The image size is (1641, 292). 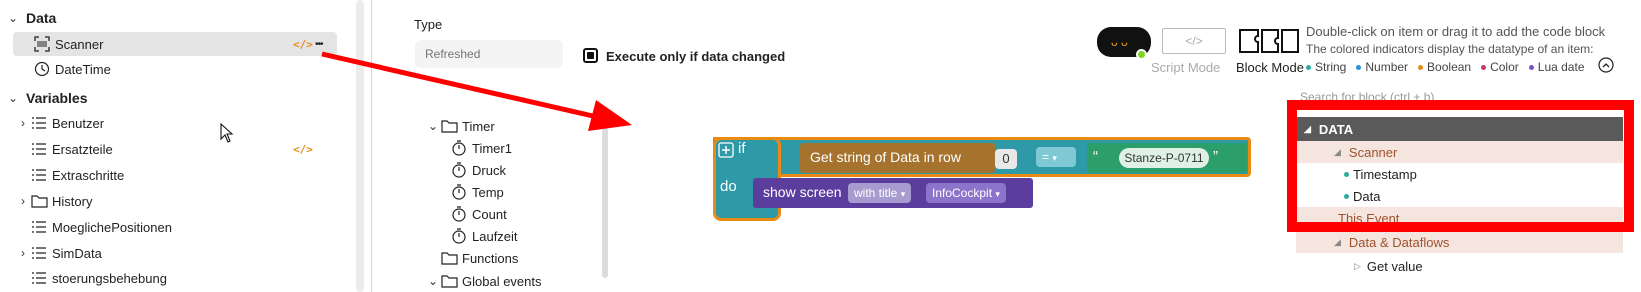 I want to click on block-mode-icon, so click(x=1269, y=41).